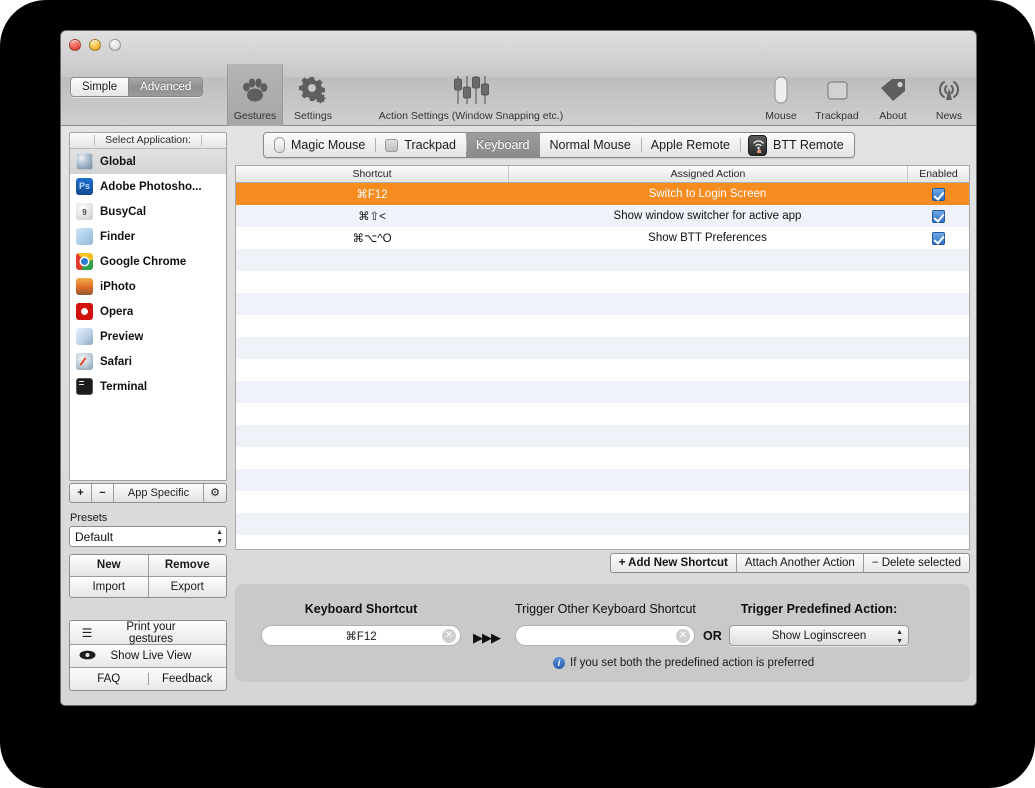  I want to click on preset-remove-button: Remove, so click(186, 565).